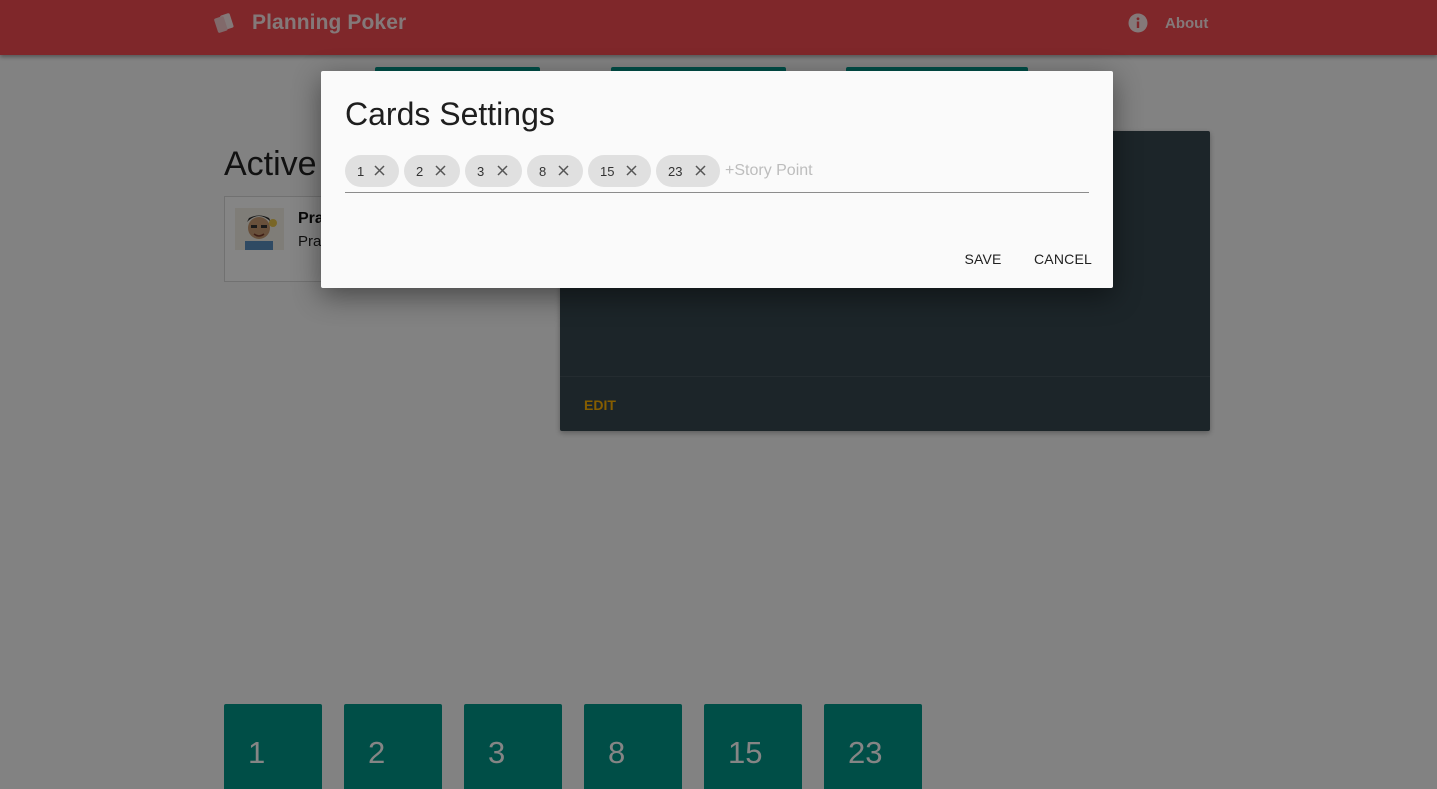 The width and height of the screenshot is (1437, 789). I want to click on chip: 1, so click(372, 171).